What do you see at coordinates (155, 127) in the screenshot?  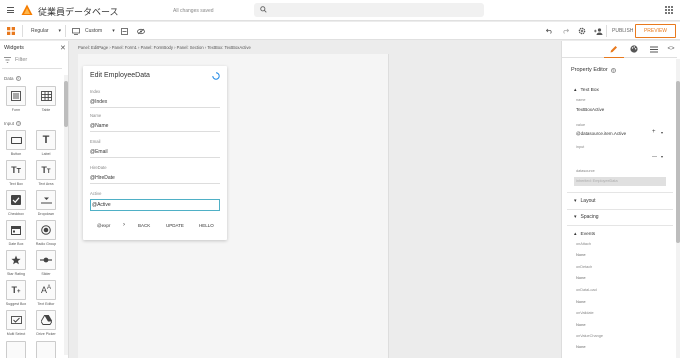 I see `field-value: @Name` at bounding box center [155, 127].